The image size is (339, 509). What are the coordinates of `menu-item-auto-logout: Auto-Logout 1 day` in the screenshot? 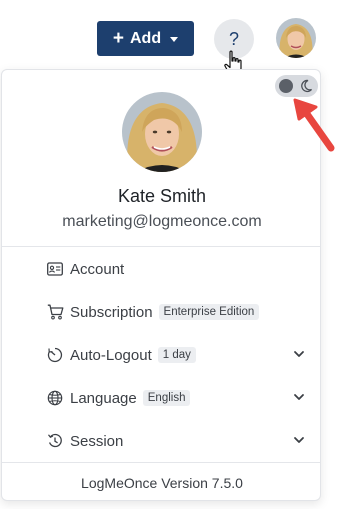 It's located at (178, 355).